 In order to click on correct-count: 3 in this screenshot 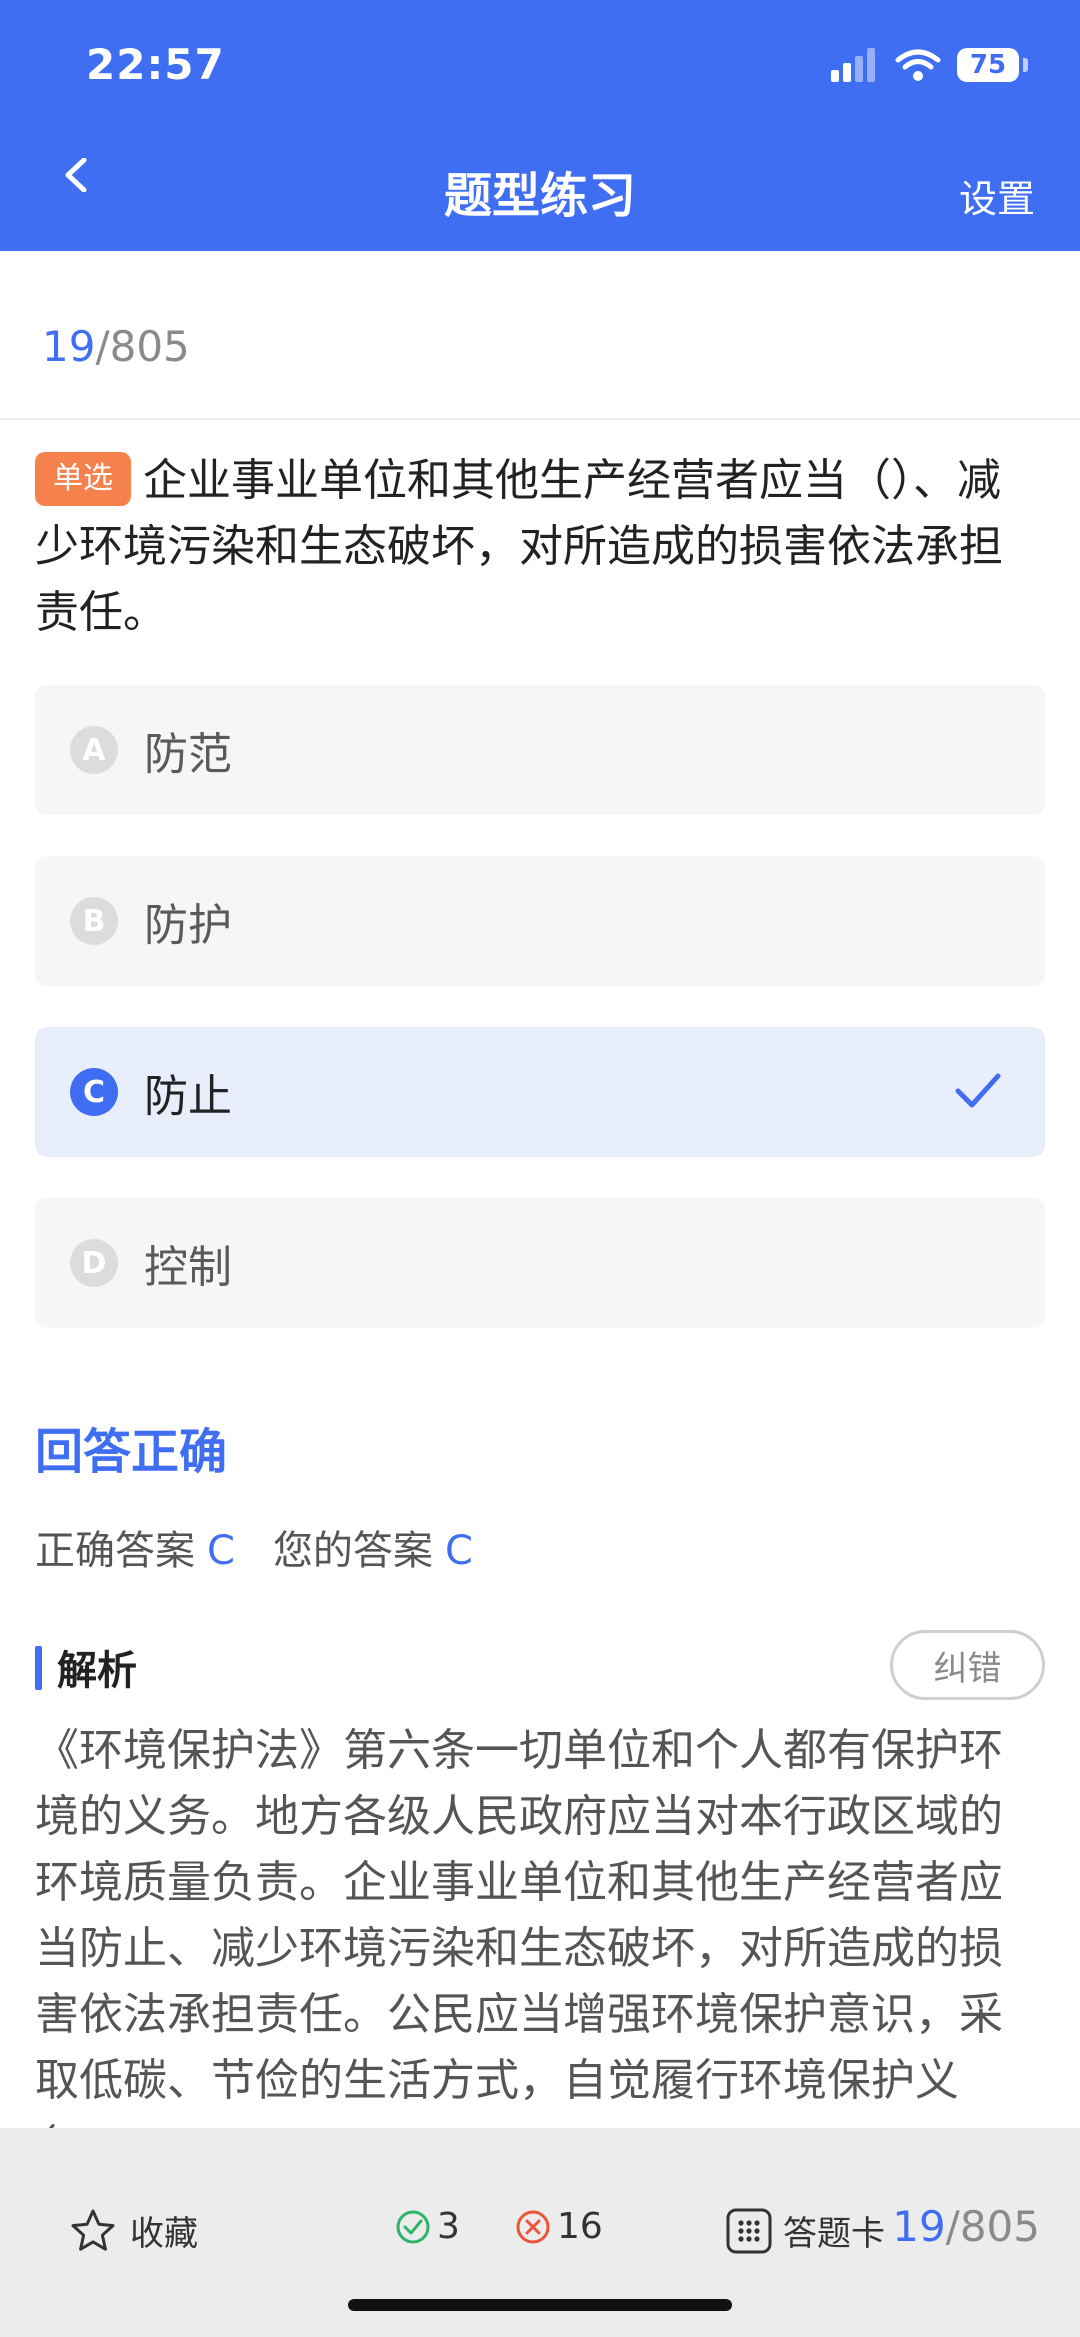, I will do `click(427, 2226)`.